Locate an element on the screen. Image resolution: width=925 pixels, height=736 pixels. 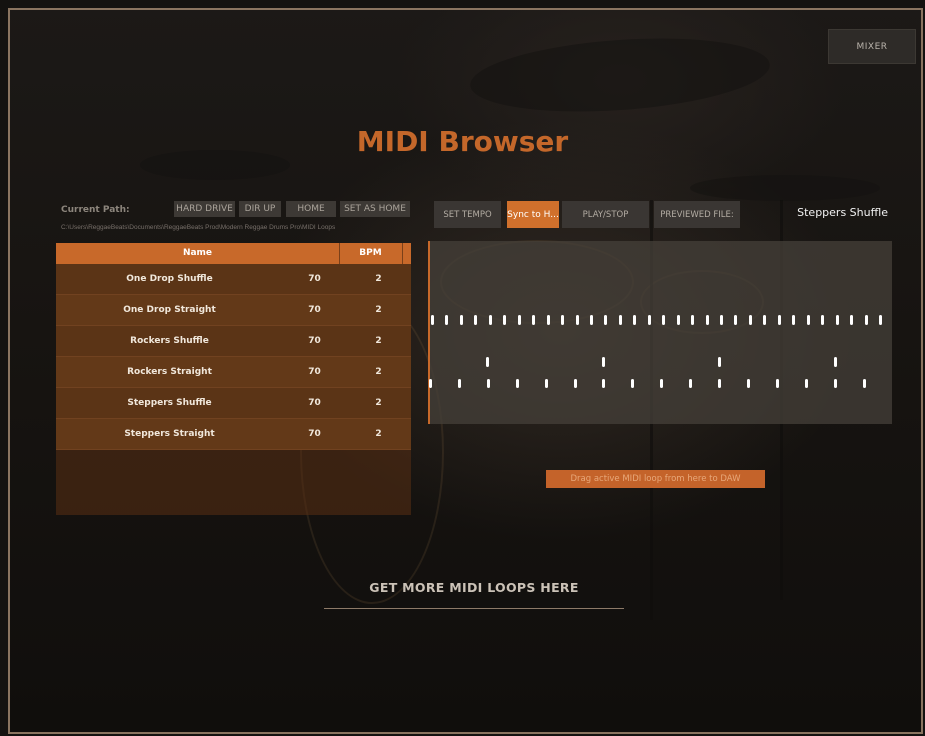
page-title: MIDI Browser is located at coordinates (462, 141).